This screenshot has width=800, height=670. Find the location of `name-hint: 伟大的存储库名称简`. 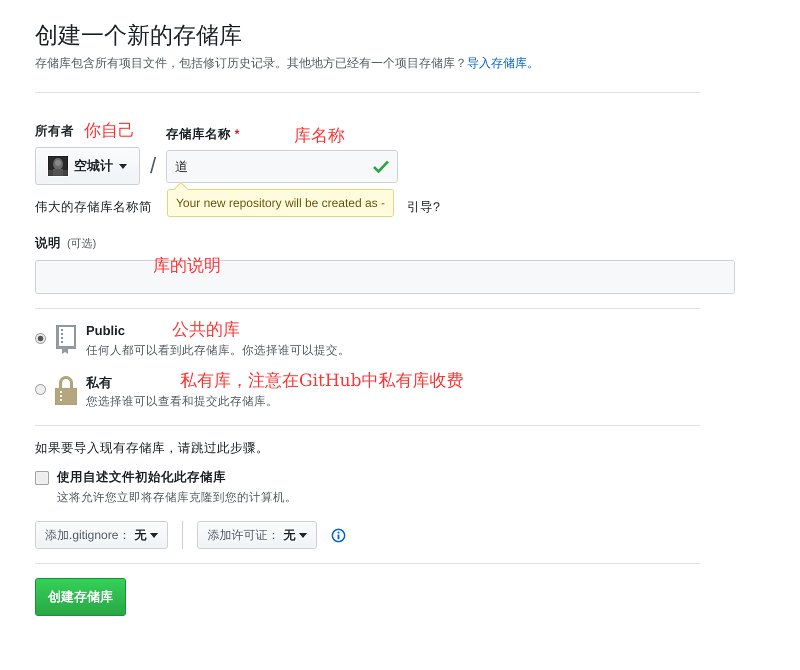

name-hint: 伟大的存储库名称简 is located at coordinates (93, 207).